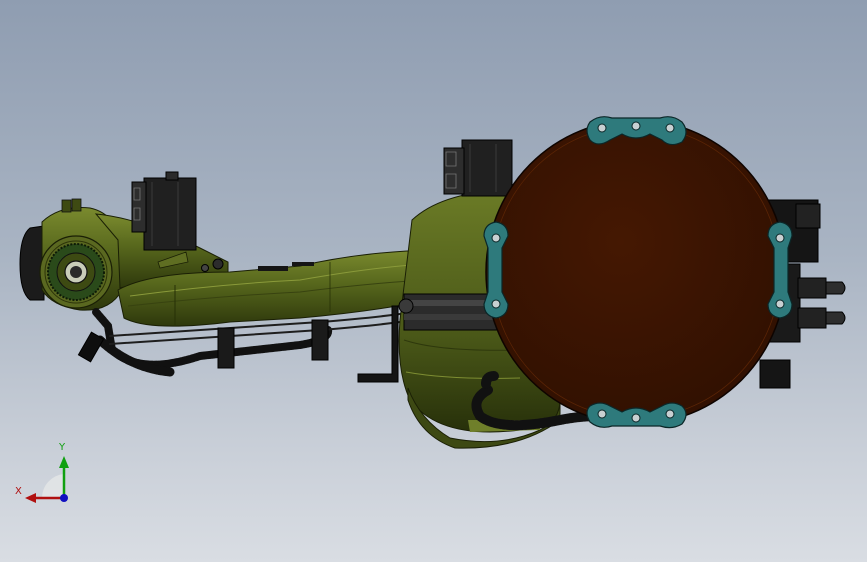  I want to click on z-axis-dot, so click(64, 498).